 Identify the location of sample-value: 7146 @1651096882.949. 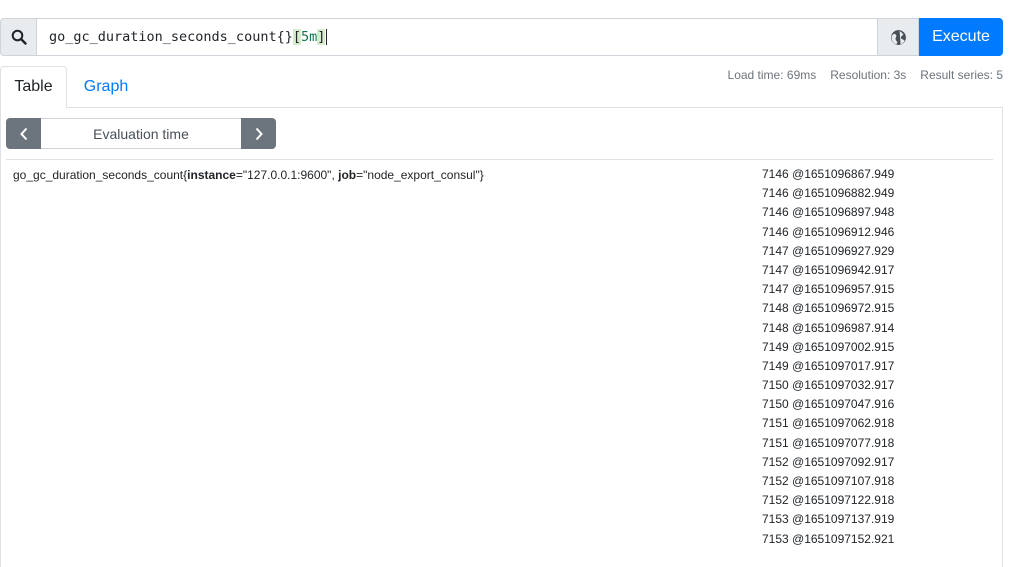
(828, 193).